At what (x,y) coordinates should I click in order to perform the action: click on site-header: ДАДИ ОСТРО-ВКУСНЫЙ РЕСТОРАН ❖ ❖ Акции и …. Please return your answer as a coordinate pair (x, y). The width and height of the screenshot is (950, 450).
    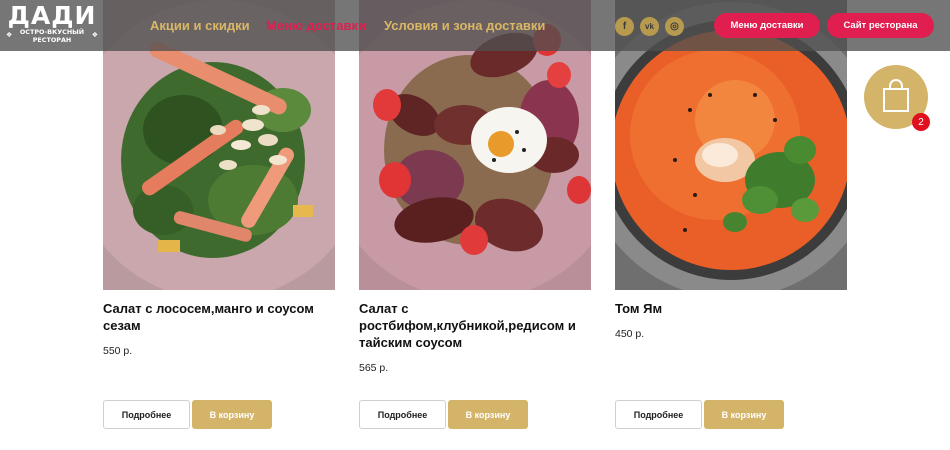
    Looking at the image, I should click on (475, 25).